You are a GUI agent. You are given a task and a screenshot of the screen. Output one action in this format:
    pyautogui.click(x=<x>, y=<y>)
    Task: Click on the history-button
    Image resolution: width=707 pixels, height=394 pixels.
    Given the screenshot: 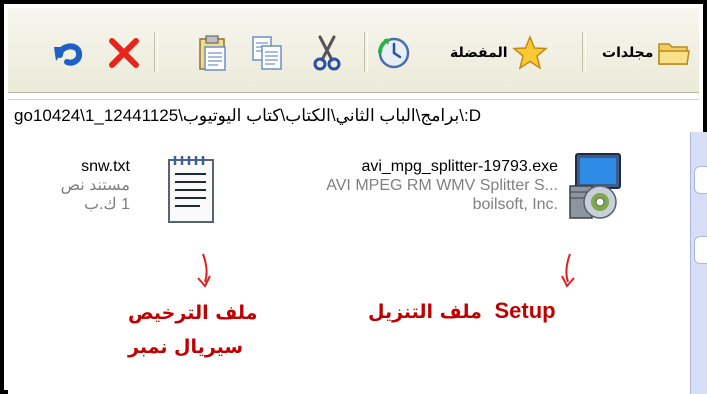 What is the action you would take?
    pyautogui.click(x=394, y=53)
    